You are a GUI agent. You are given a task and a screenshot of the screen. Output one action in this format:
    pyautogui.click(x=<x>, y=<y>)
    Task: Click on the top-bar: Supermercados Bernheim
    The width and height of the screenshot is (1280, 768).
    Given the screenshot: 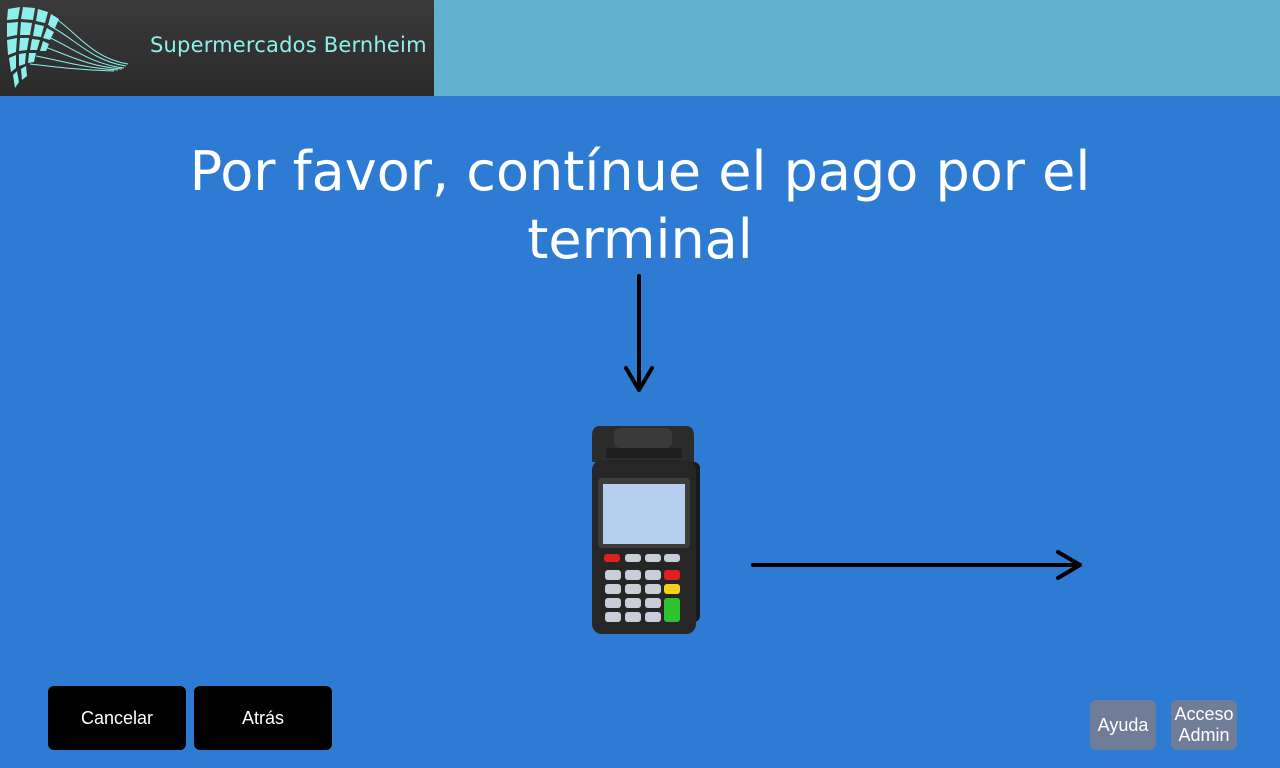 What is the action you would take?
    pyautogui.click(x=640, y=48)
    